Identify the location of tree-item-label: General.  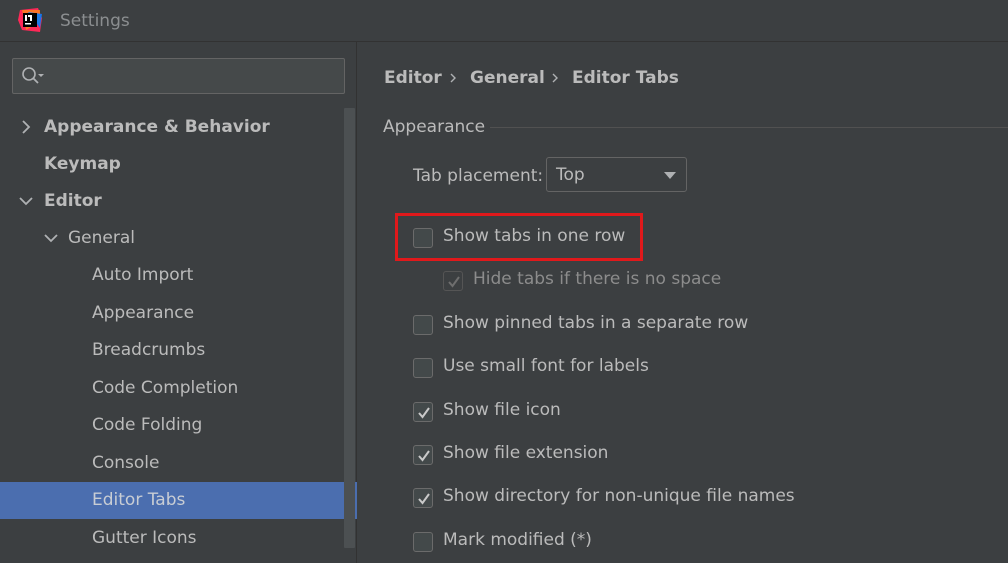
(101, 238).